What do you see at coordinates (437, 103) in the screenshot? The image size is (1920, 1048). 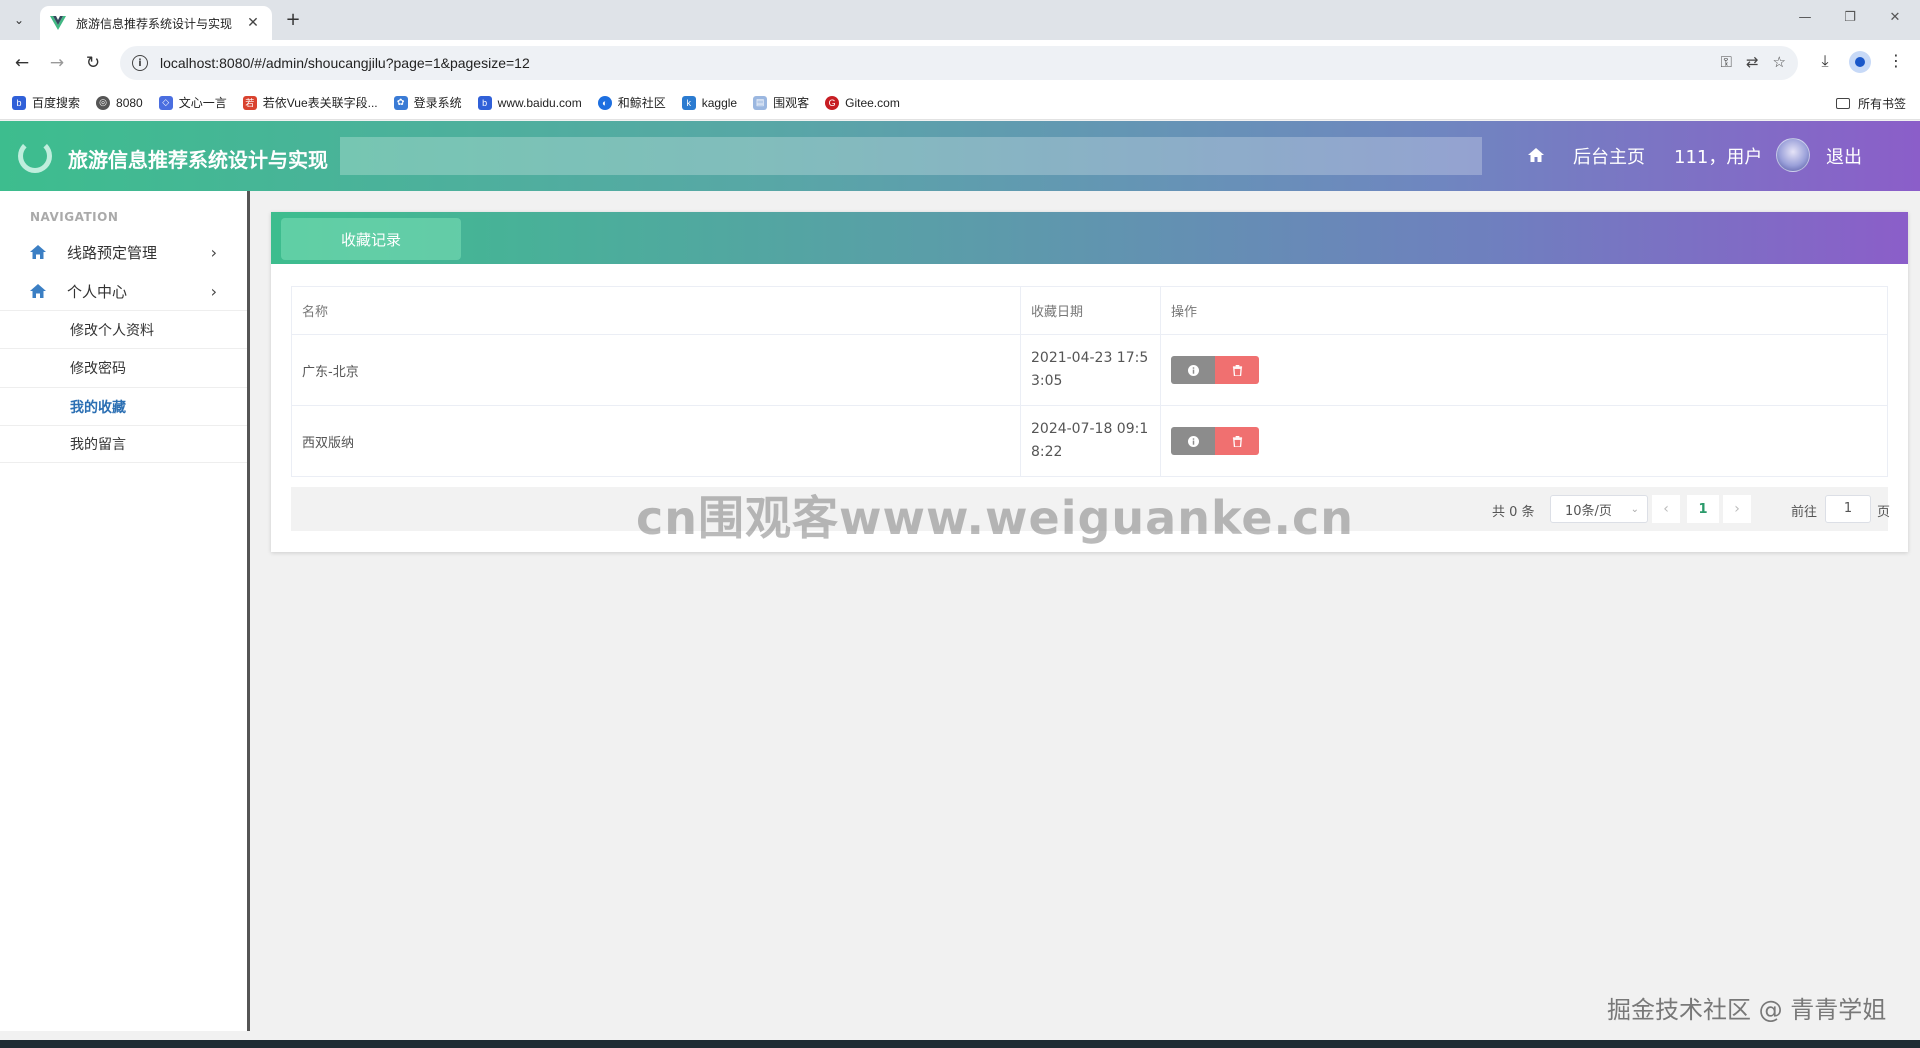 I see `bookmark-label: 登录系统` at bounding box center [437, 103].